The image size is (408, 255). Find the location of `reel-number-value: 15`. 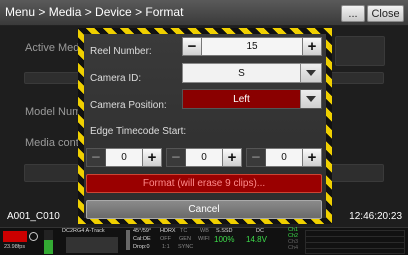

reel-number-value: 15 is located at coordinates (252, 46).